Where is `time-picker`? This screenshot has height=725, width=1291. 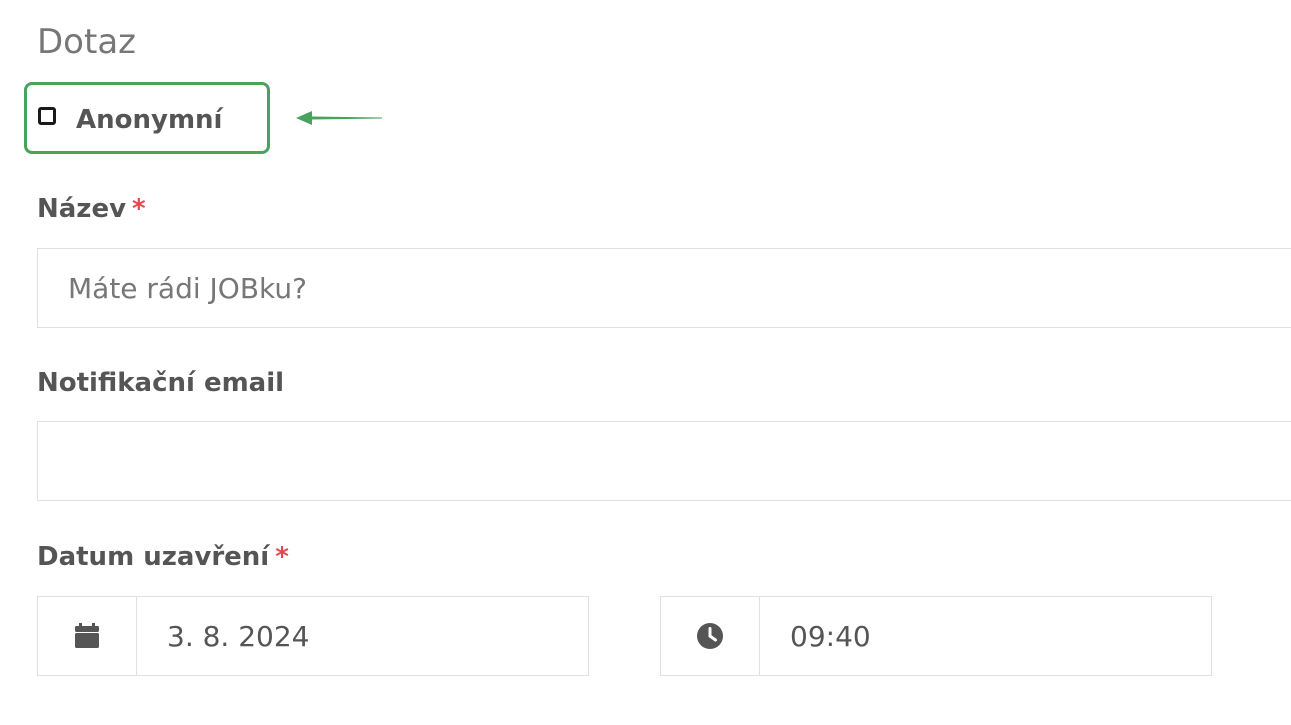
time-picker is located at coordinates (936, 636).